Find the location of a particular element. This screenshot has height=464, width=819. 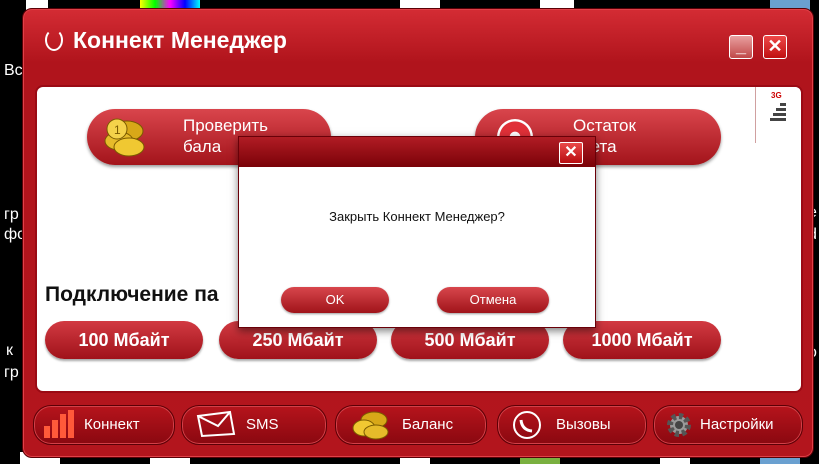

dialog-close-button: ✕ is located at coordinates (571, 153).